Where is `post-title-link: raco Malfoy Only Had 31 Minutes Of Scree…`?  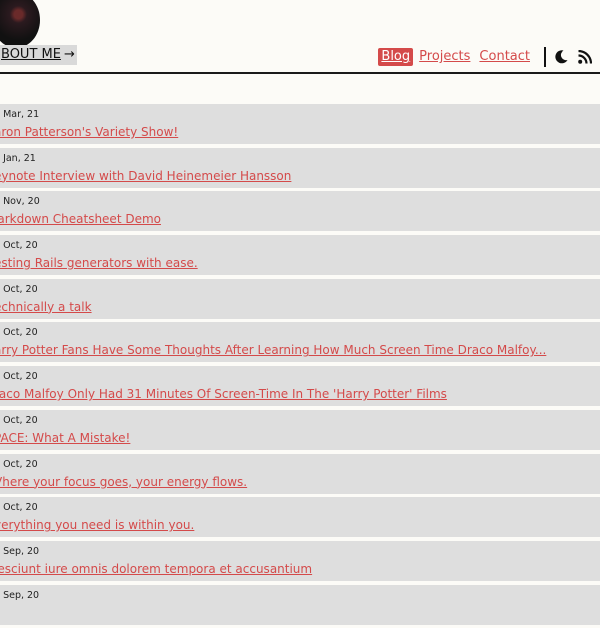 post-title-link: raco Malfoy Only Had 31 Minutes Of Scree… is located at coordinates (223, 394).